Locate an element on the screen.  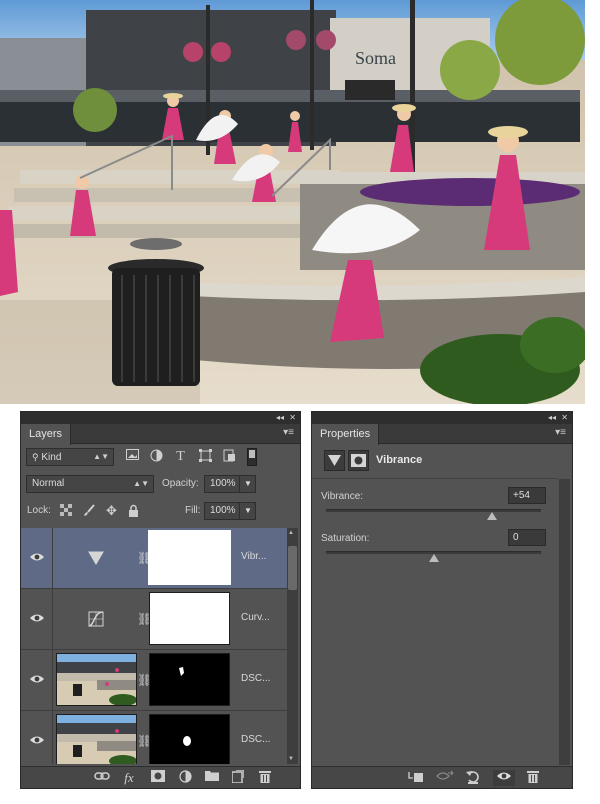
fx-icon: fx is located at coordinates (129, 778).